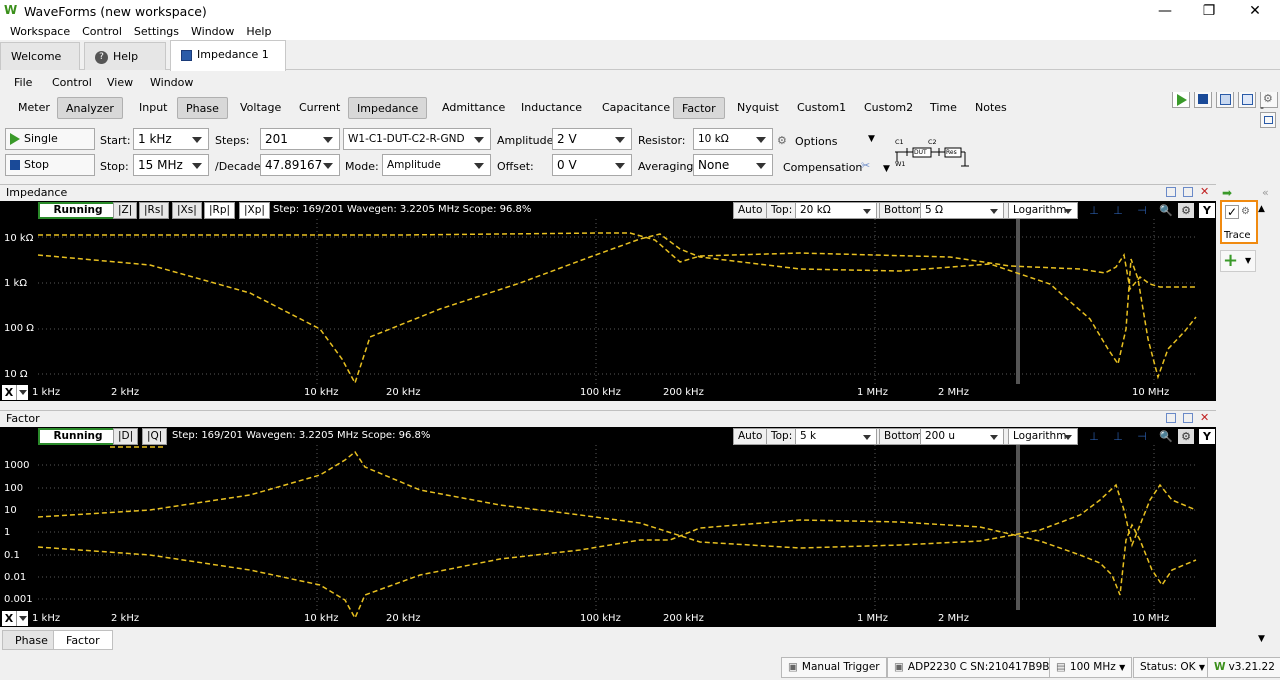 This screenshot has height=680, width=1280. I want to click on impedance-top-select: 20 kΩ, so click(836, 210).